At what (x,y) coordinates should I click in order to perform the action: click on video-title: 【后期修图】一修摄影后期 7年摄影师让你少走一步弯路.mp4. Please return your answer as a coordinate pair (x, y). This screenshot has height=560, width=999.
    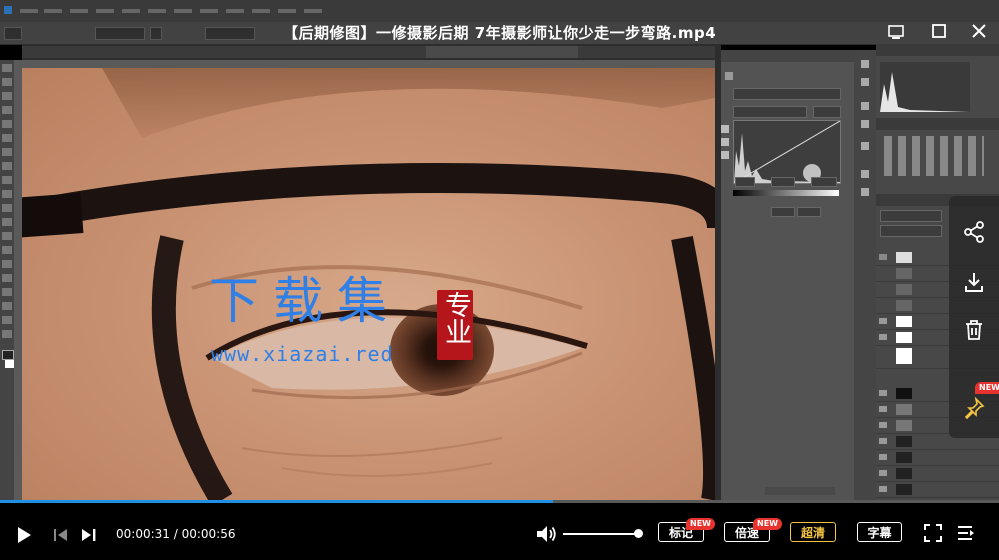
    Looking at the image, I should click on (500, 33).